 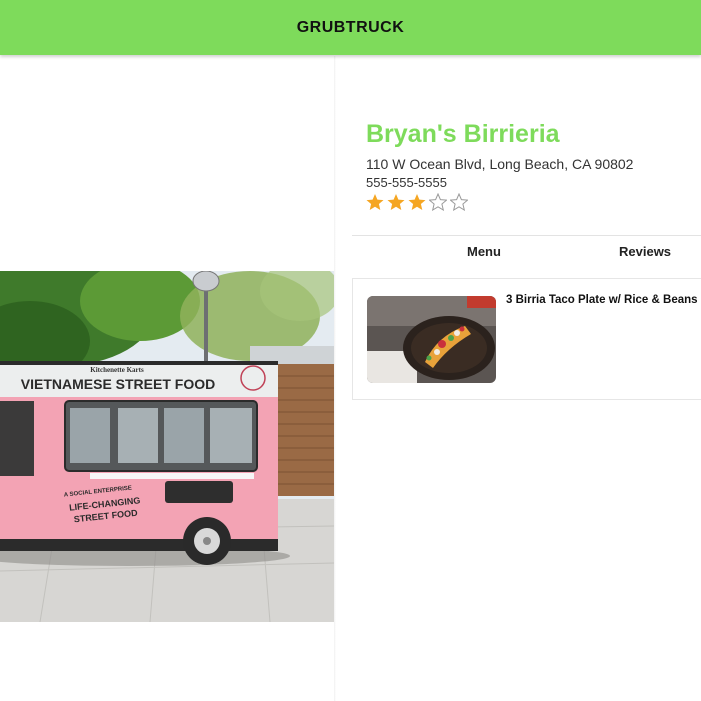 I want to click on truck-sign-small: Kitchenette Karts, so click(x=117, y=370).